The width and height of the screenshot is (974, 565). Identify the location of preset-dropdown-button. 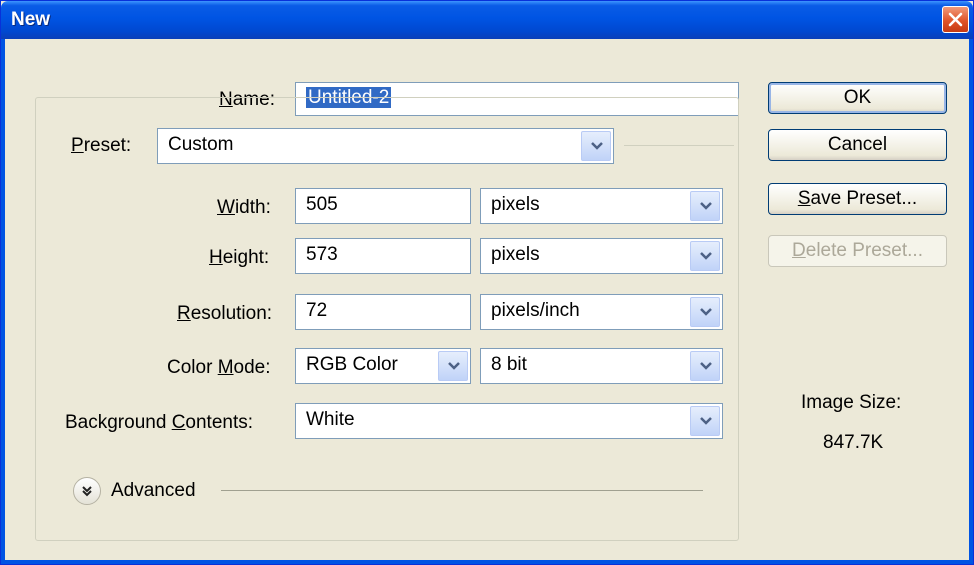
(596, 146).